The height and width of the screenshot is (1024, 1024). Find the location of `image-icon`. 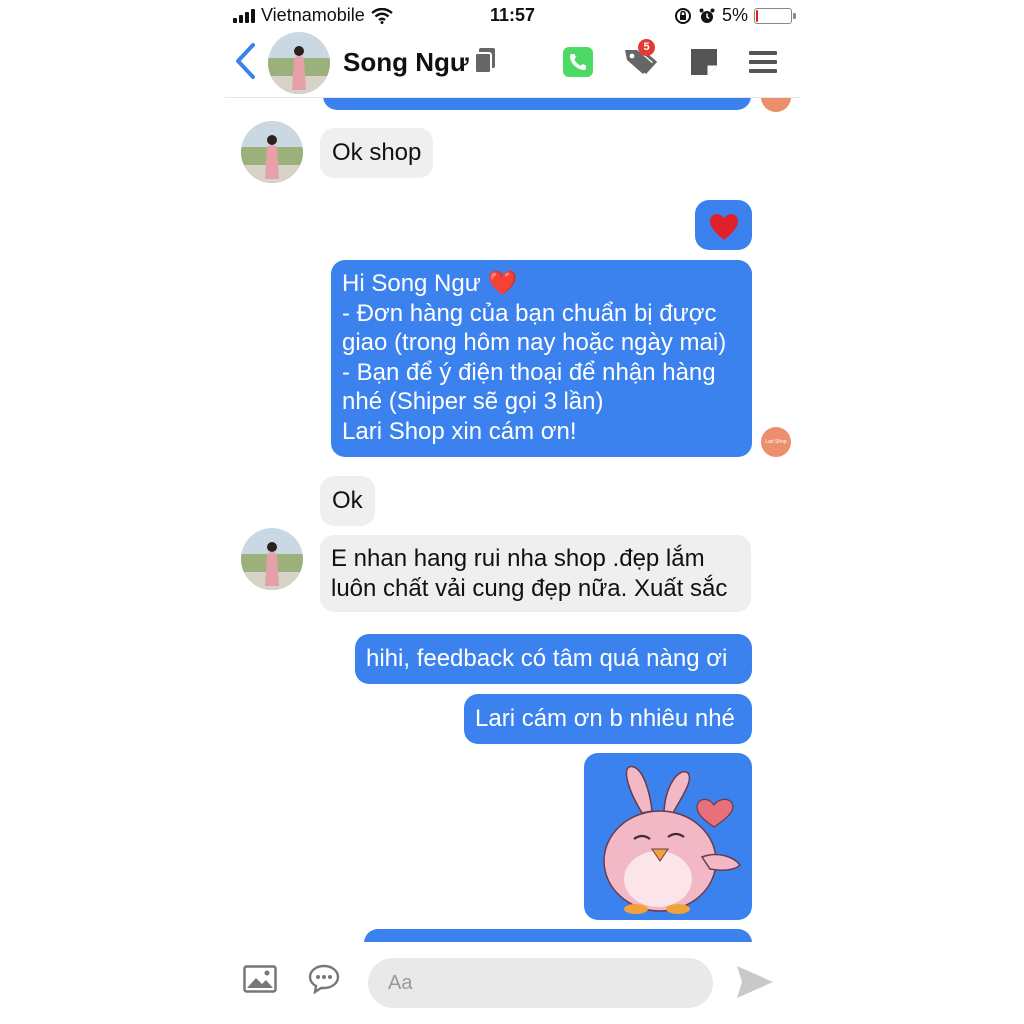

image-icon is located at coordinates (260, 979).